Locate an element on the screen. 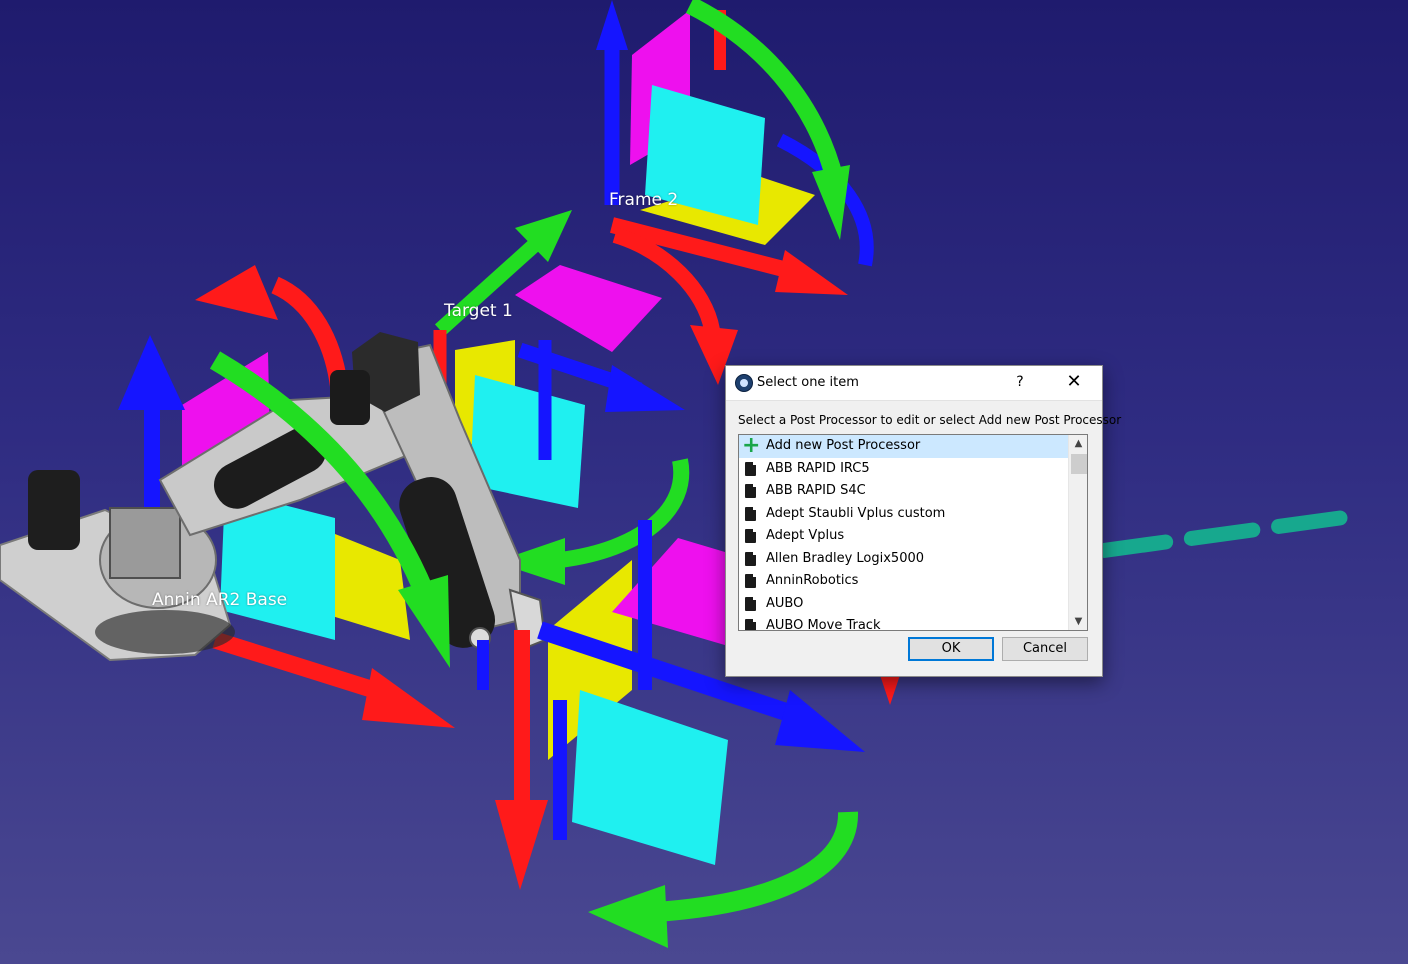 The image size is (1408, 964). list-item-label: ABB RAPID S4C is located at coordinates (816, 490).